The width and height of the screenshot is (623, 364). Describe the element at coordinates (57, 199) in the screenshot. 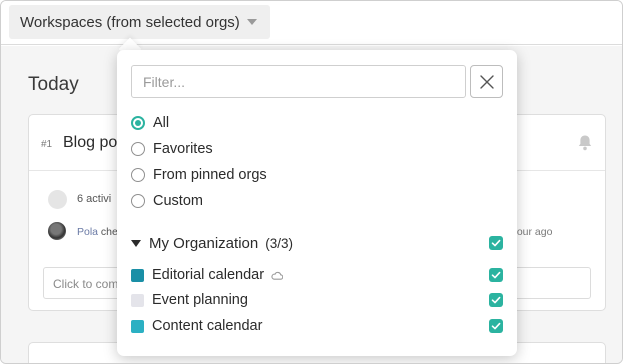

I see `activity-icon` at that location.